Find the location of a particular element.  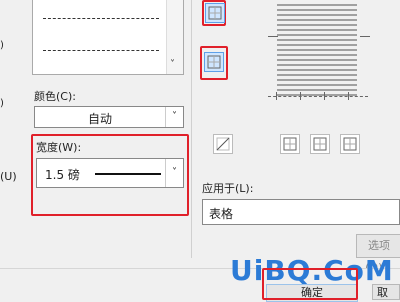

apply-to-select: 表格 is located at coordinates (301, 212).